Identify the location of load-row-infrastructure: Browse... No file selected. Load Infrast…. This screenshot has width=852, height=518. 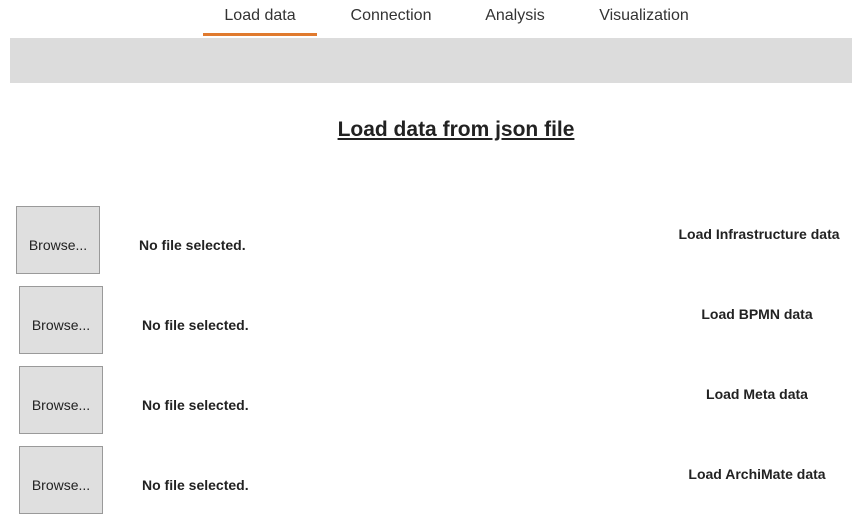
(426, 242).